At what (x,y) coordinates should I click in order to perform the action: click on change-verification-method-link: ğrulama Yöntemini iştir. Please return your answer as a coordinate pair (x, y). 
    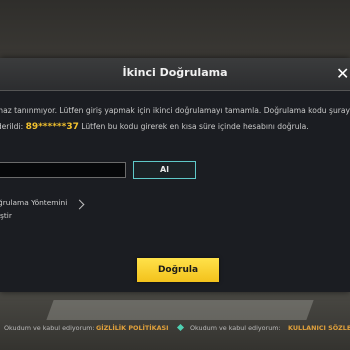
    Looking at the image, I should click on (44, 210).